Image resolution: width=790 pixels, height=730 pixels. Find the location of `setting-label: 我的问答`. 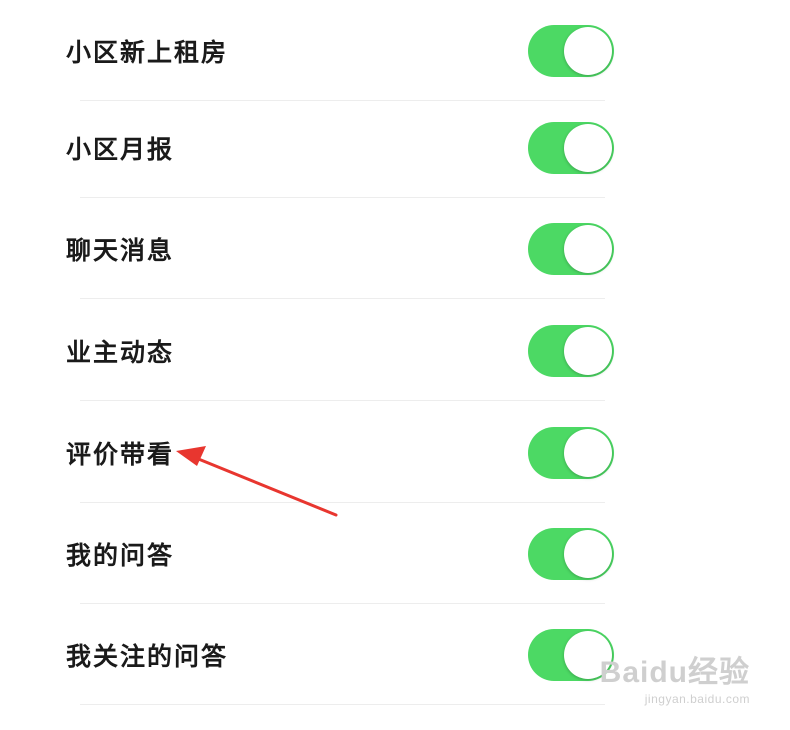

setting-label: 我的问答 is located at coordinates (120, 555).